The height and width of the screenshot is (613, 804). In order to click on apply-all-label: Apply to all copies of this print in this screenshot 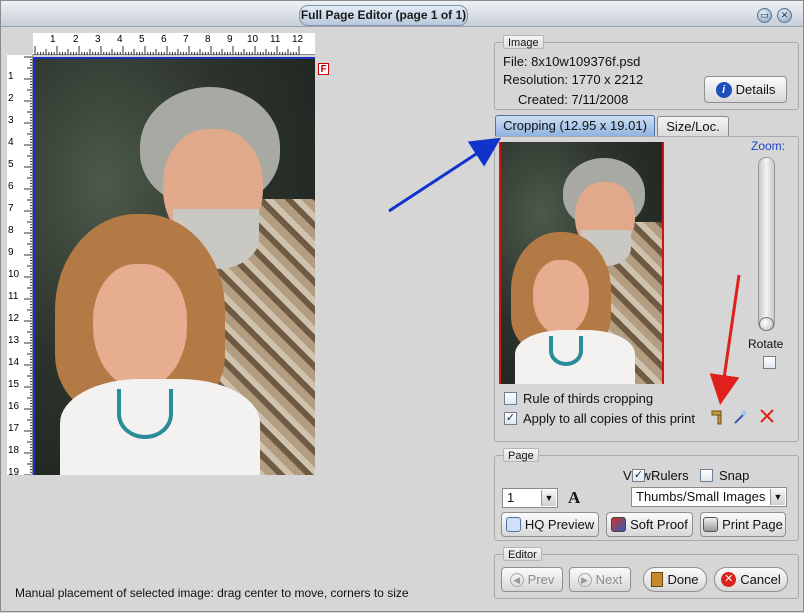, I will do `click(609, 418)`.